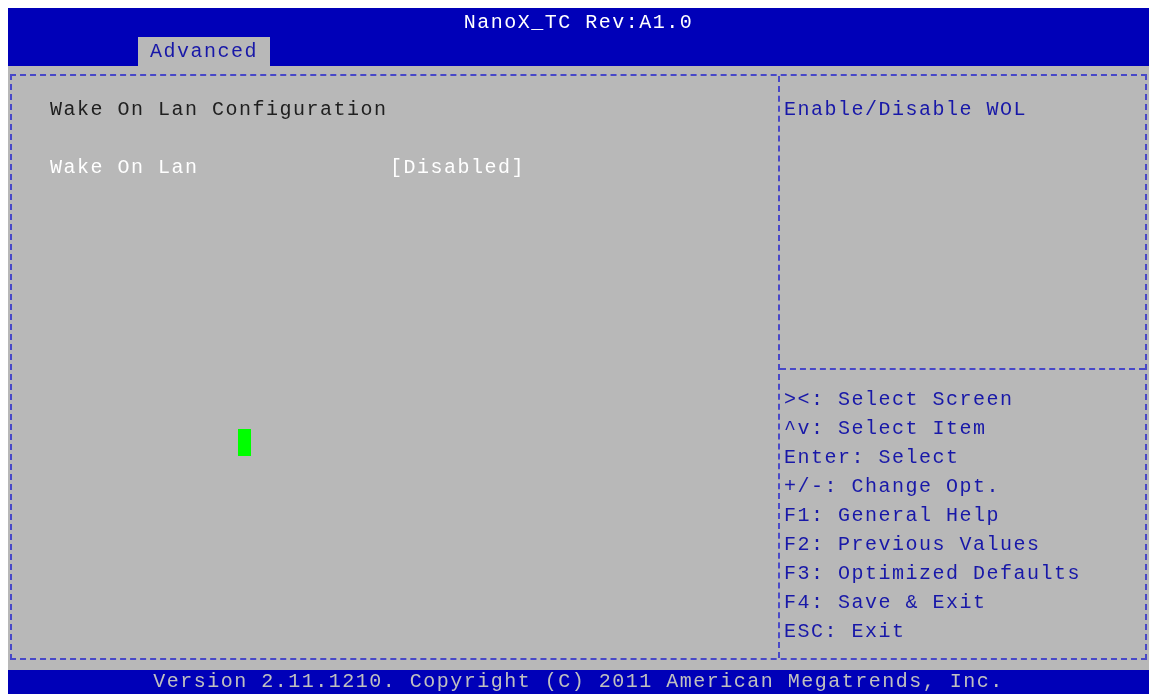 This screenshot has height=694, width=1149. I want to click on text-cursor, so click(244, 442).